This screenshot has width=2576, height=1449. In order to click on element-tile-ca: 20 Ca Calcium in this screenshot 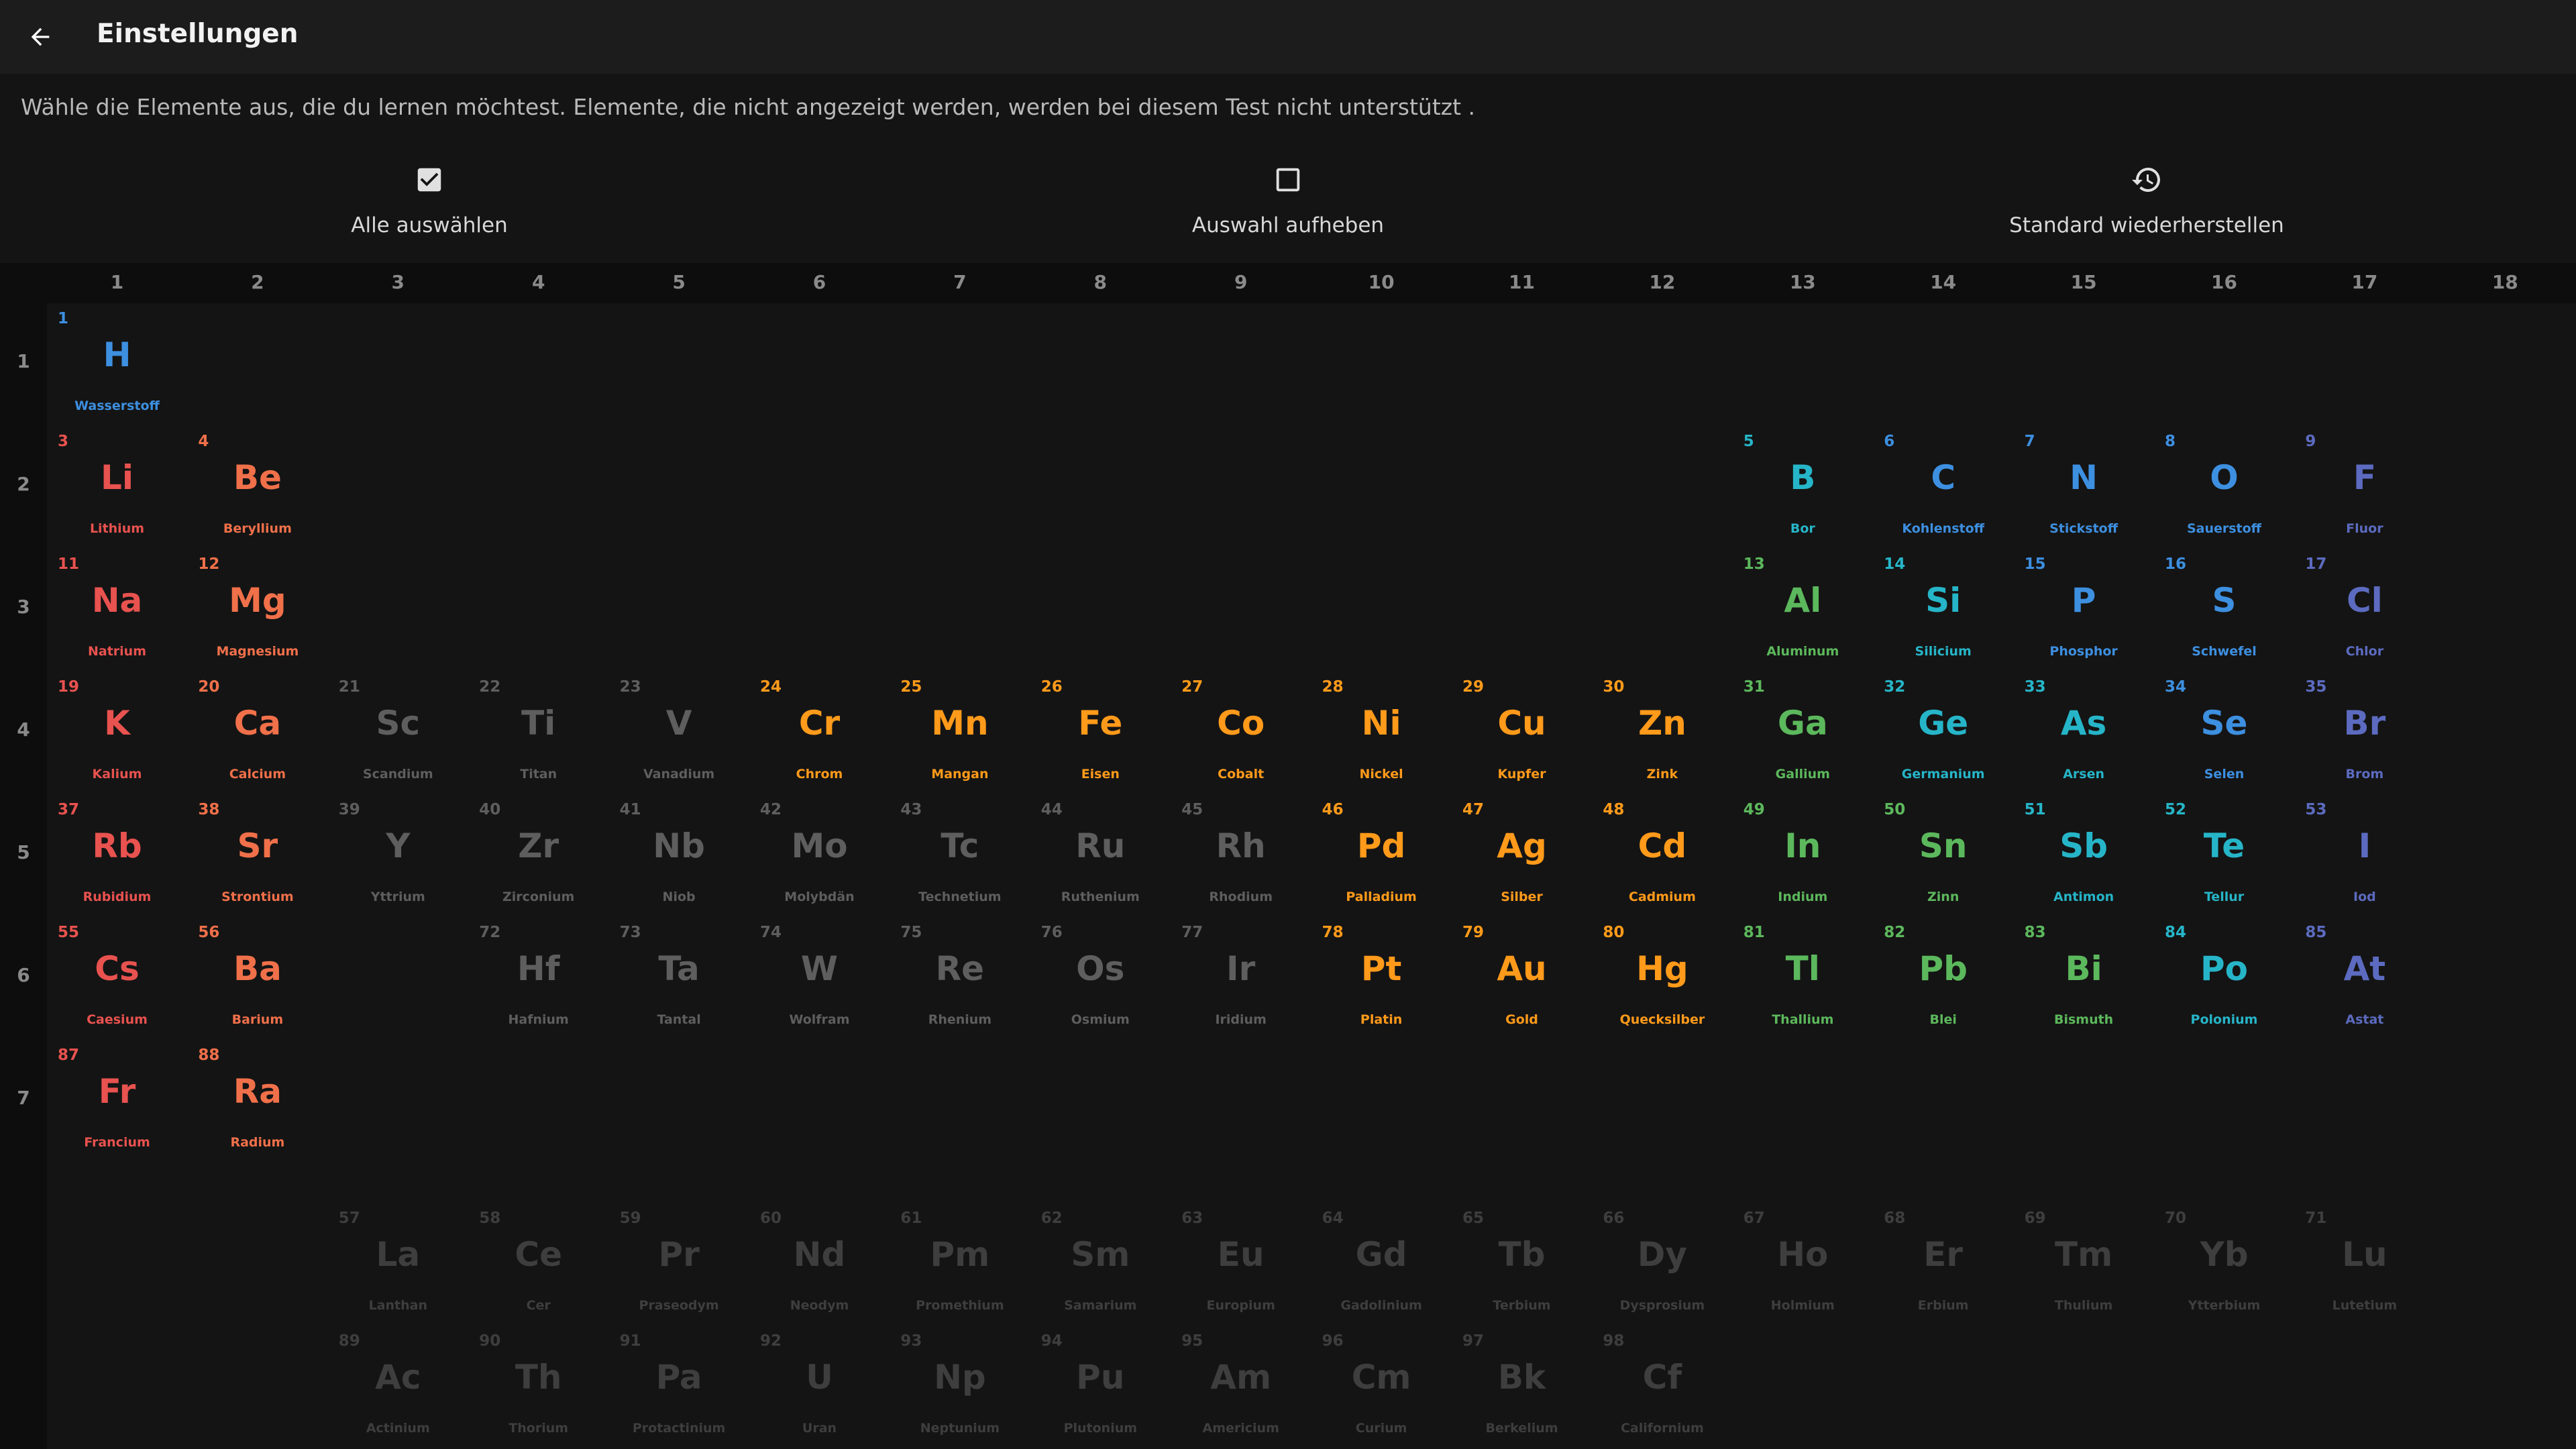, I will do `click(257, 733)`.